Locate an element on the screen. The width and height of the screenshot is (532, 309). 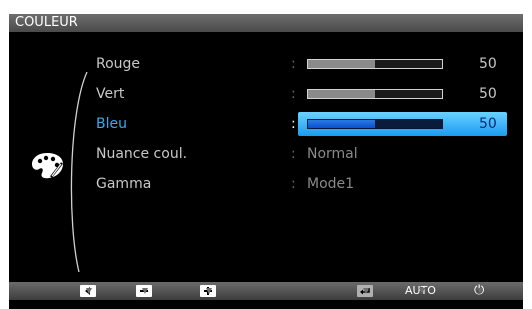
menu-item-rouge: Rouge : 50 is located at coordinates (266, 64).